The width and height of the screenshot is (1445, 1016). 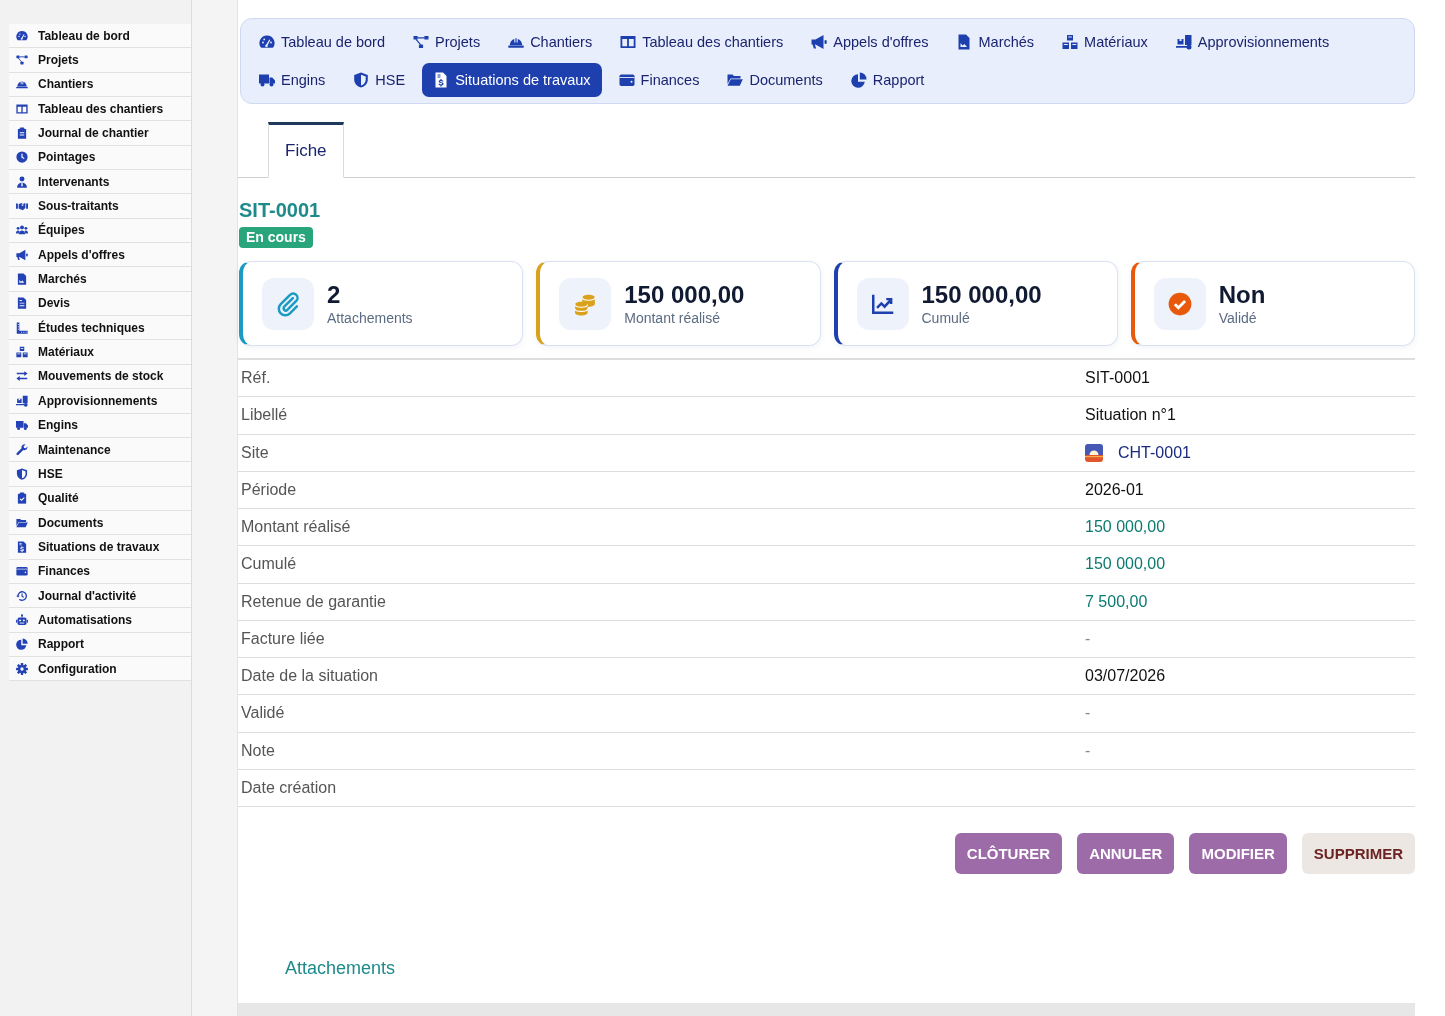 I want to click on sidebar-item: Tableau des chantiers, so click(x=100, y=109).